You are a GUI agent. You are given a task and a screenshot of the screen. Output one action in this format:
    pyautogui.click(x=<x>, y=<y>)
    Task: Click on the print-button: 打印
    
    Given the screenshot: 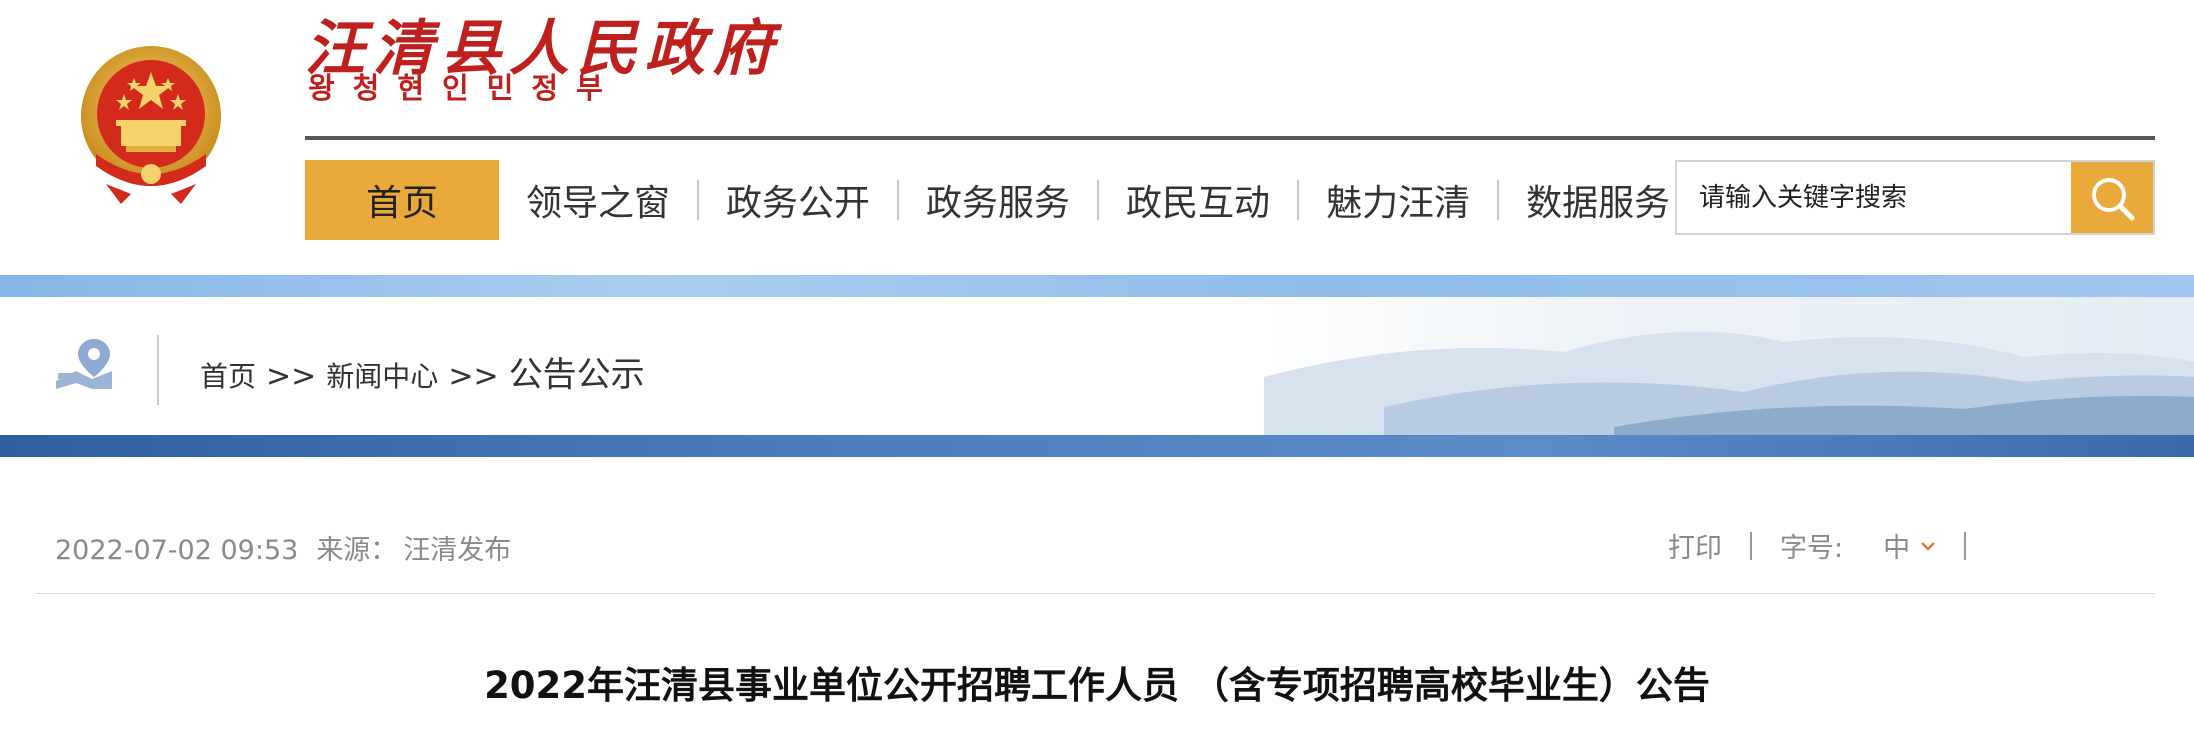 What is the action you would take?
    pyautogui.click(x=1695, y=545)
    